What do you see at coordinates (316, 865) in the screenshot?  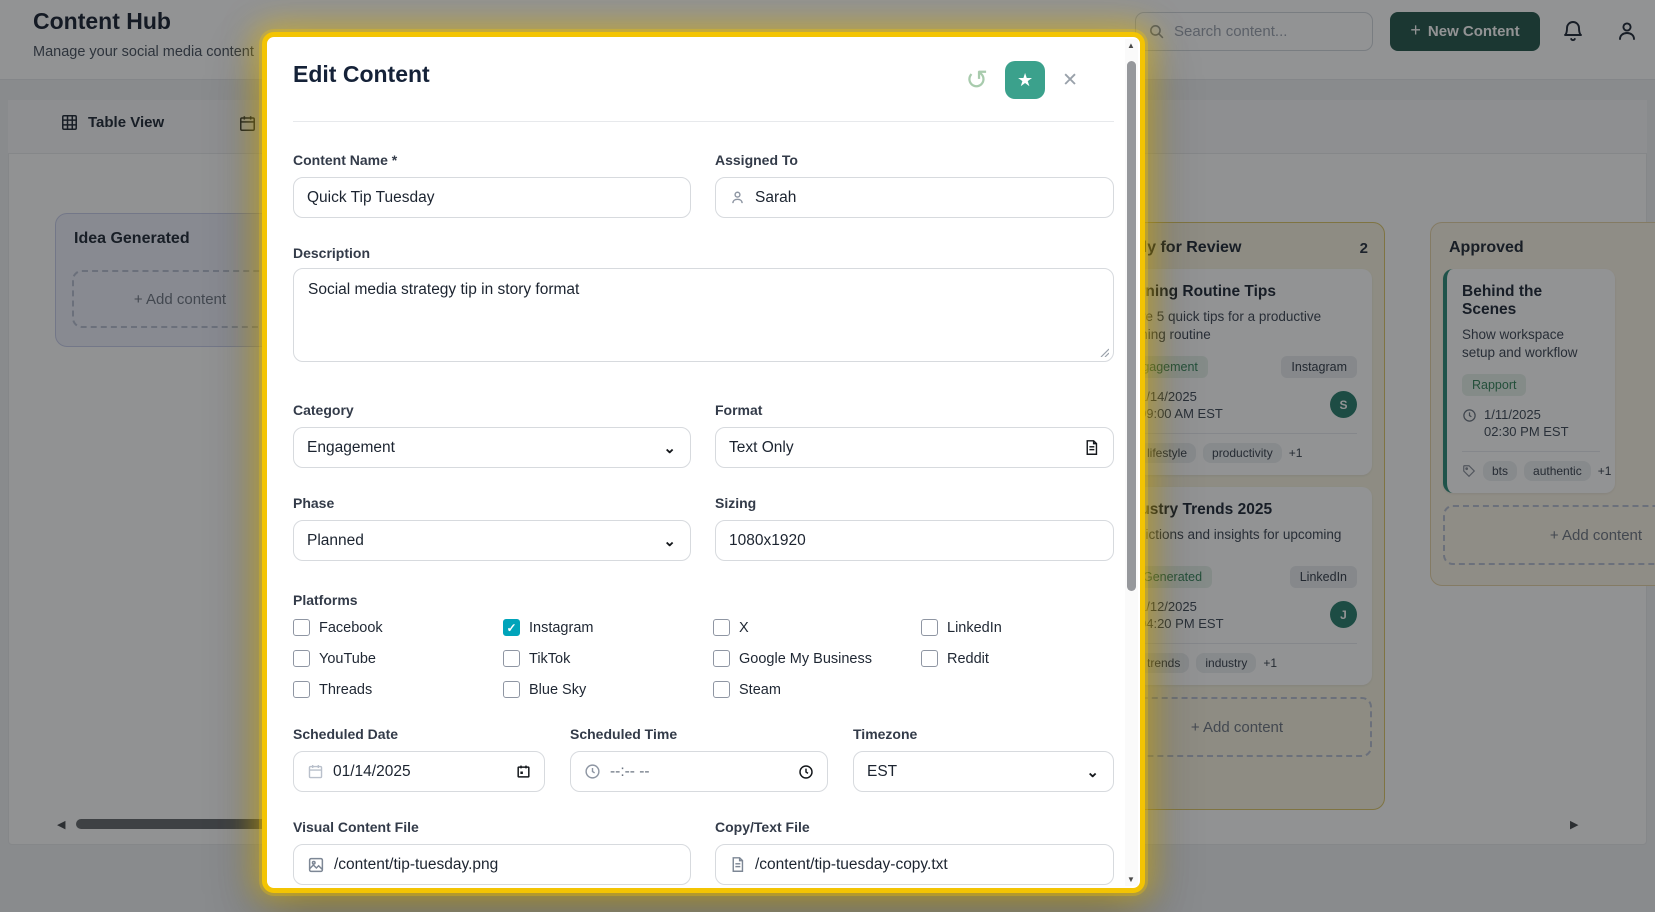 I see `image-icon` at bounding box center [316, 865].